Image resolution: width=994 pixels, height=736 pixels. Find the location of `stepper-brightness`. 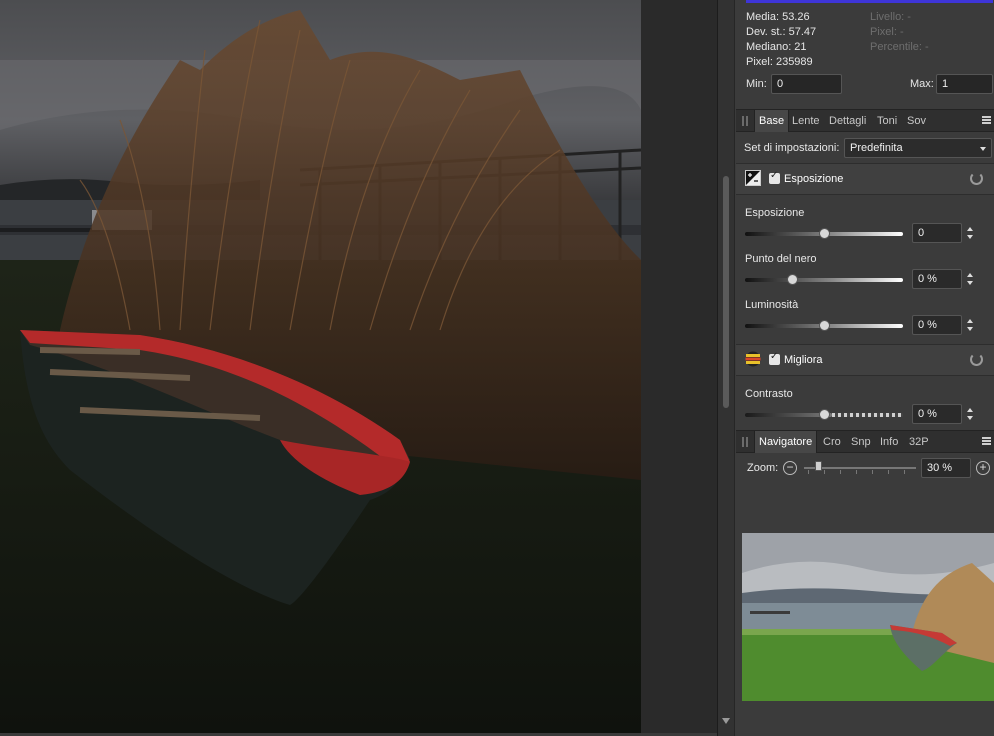

stepper-brightness is located at coordinates (970, 325).